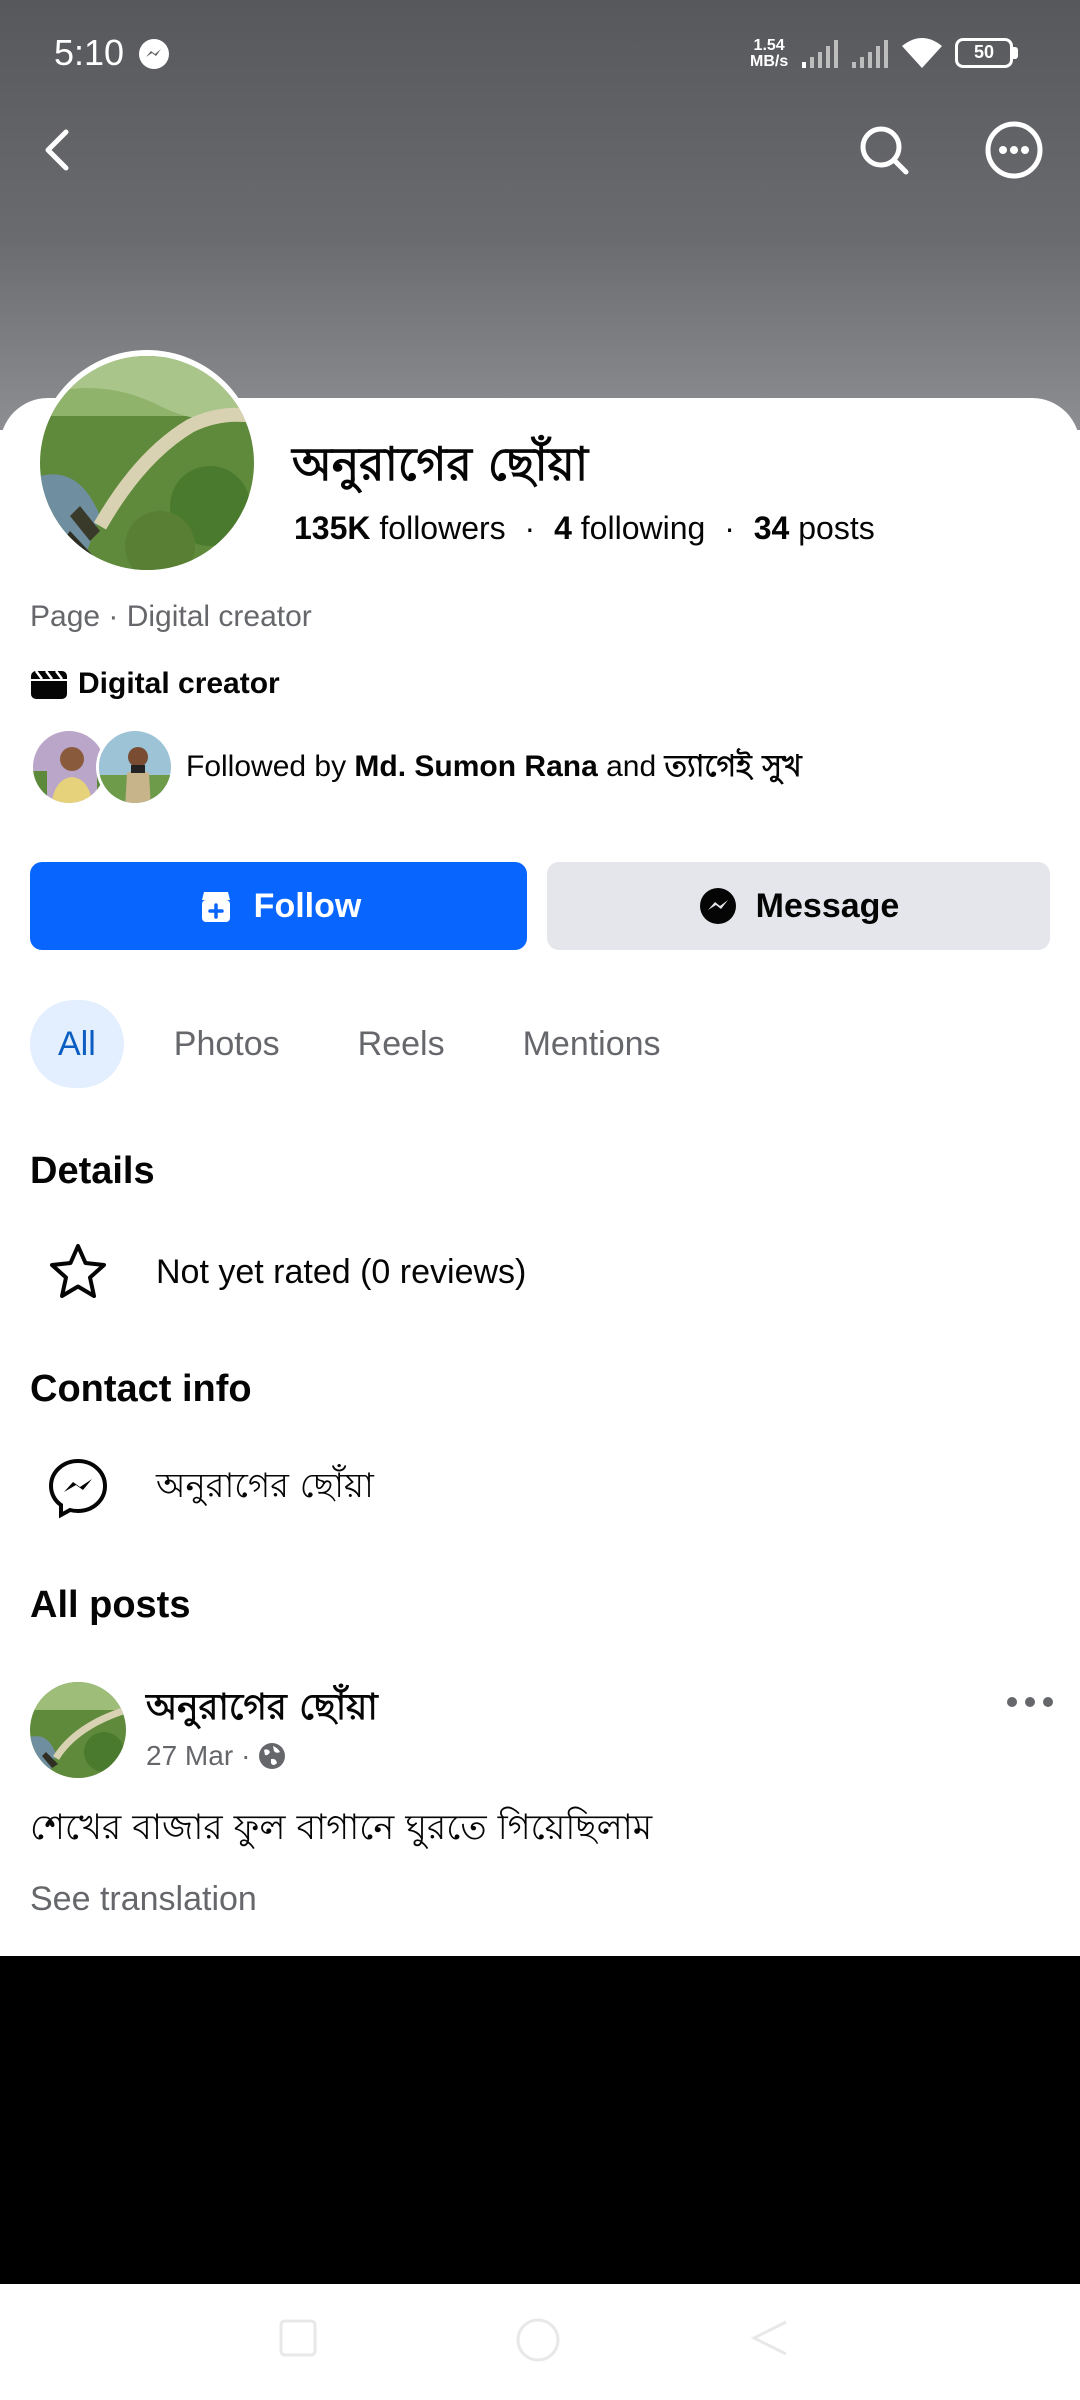 The height and width of the screenshot is (2400, 1080). I want to click on rating-row: Not yet rated (0 reviews), so click(278, 1272).